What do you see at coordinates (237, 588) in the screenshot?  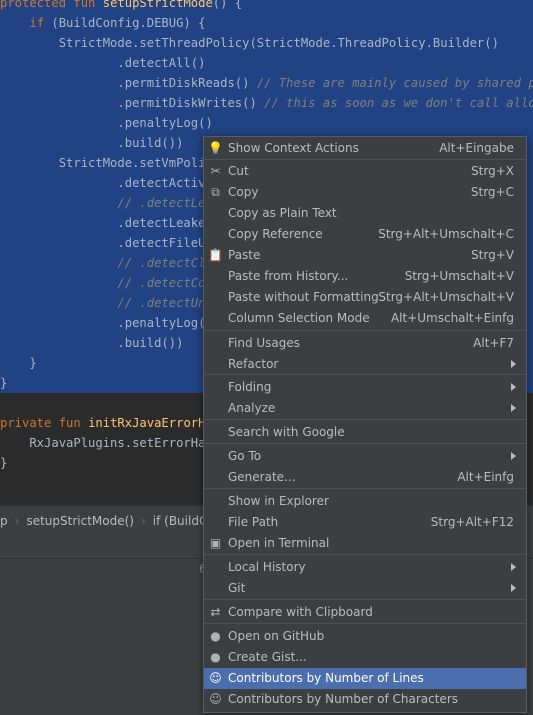 I see `menu-item-label: Git` at bounding box center [237, 588].